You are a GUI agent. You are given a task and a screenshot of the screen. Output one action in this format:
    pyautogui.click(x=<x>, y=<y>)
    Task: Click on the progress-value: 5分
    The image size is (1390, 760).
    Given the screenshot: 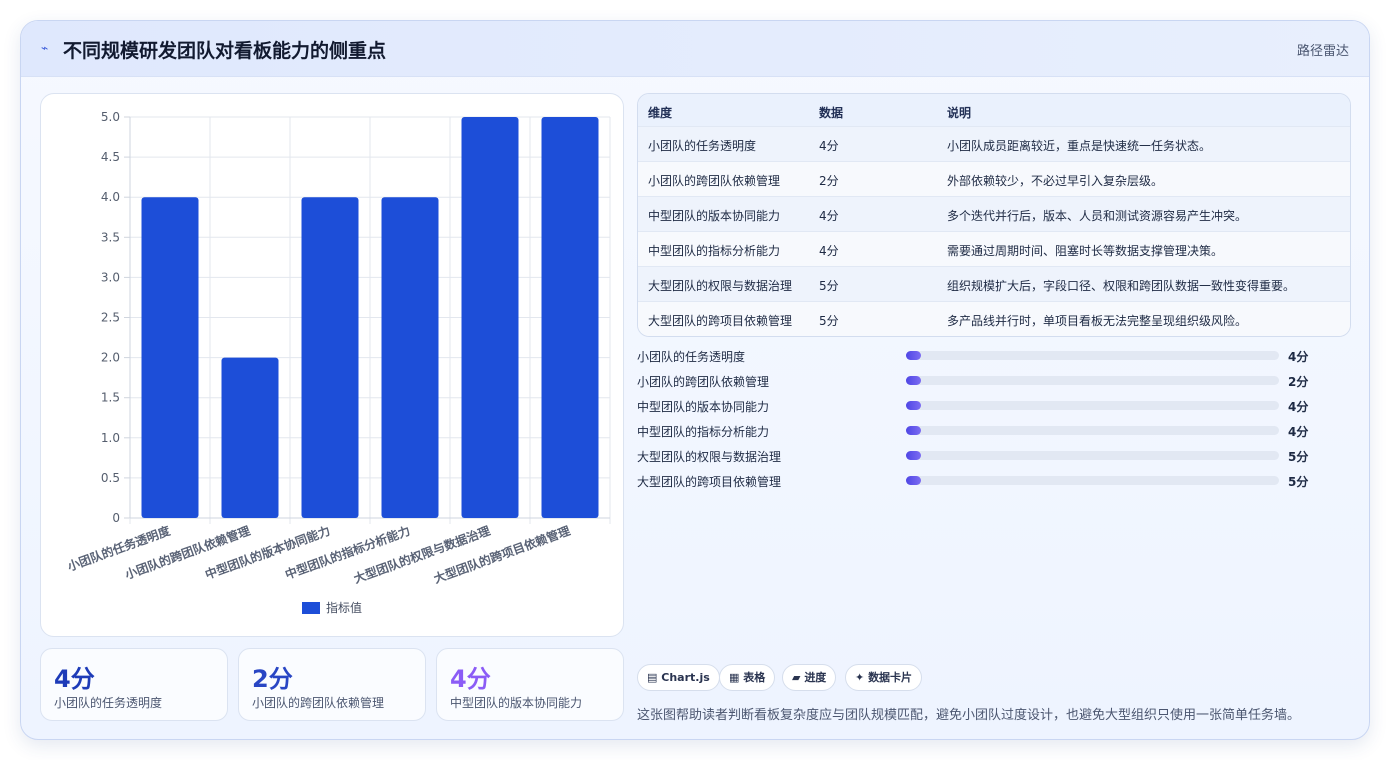 What is the action you would take?
    pyautogui.click(x=1298, y=482)
    